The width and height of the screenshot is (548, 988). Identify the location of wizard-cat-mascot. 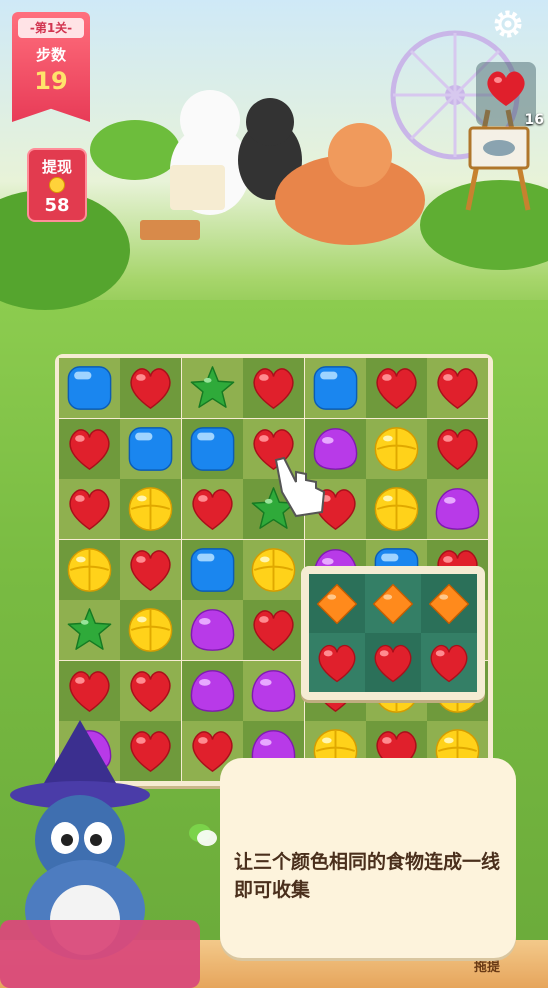
(100, 854).